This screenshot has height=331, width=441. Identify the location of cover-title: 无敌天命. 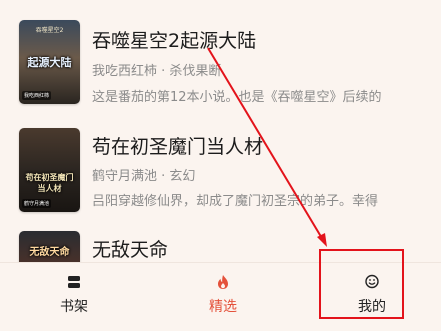
(49, 252).